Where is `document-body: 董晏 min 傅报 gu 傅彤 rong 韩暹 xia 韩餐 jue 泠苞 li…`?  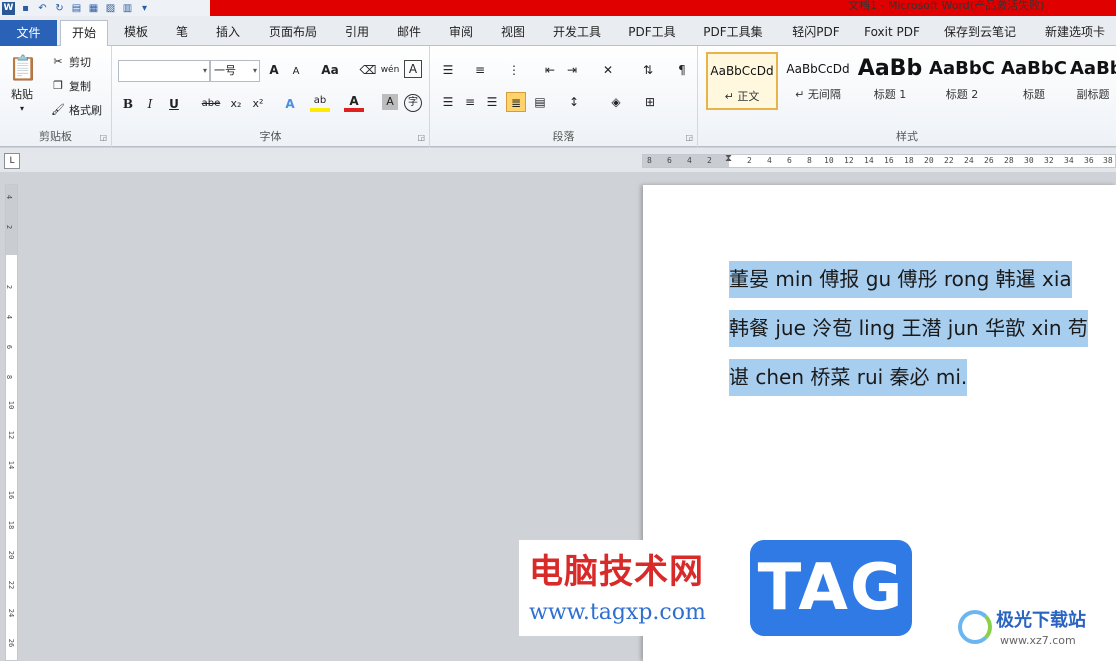
document-body: 董晏 min 傅报 gu 傅彤 rong 韩暹 xia 韩餐 jue 泠苞 li… is located at coordinates (922, 330).